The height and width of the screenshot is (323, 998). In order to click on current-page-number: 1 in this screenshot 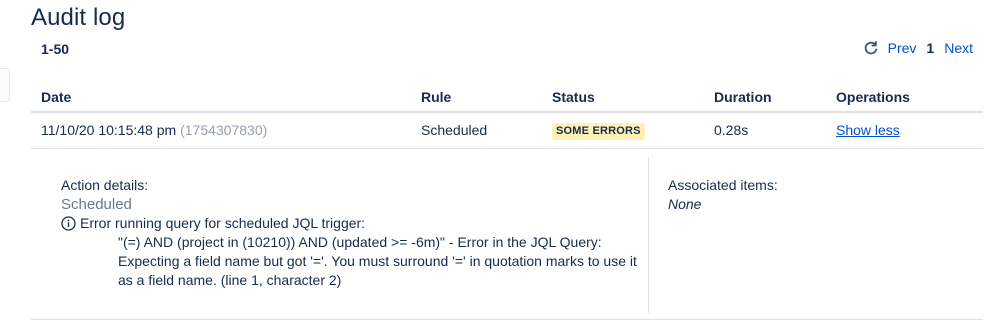, I will do `click(930, 48)`.